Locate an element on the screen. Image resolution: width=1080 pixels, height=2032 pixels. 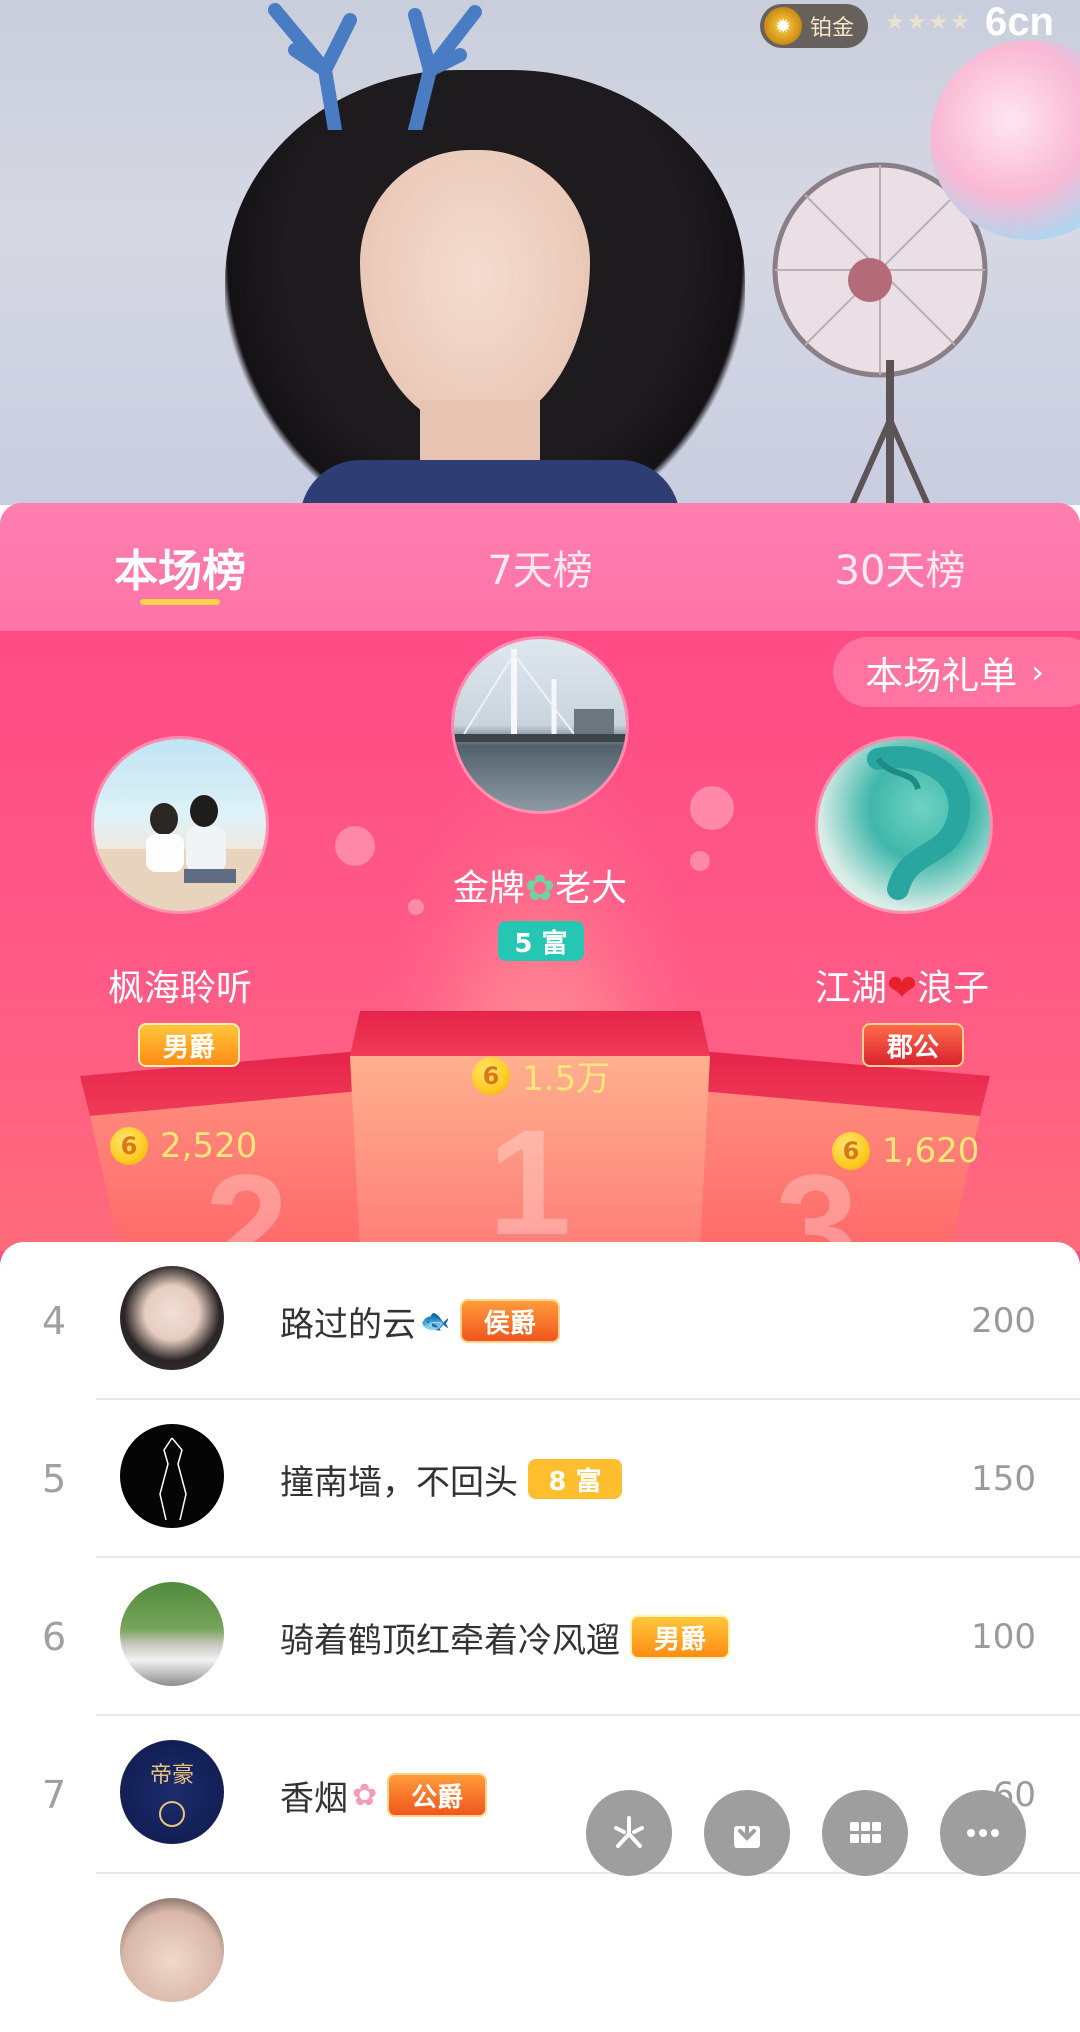
first-name-part: 金牌 is located at coordinates (488, 888).